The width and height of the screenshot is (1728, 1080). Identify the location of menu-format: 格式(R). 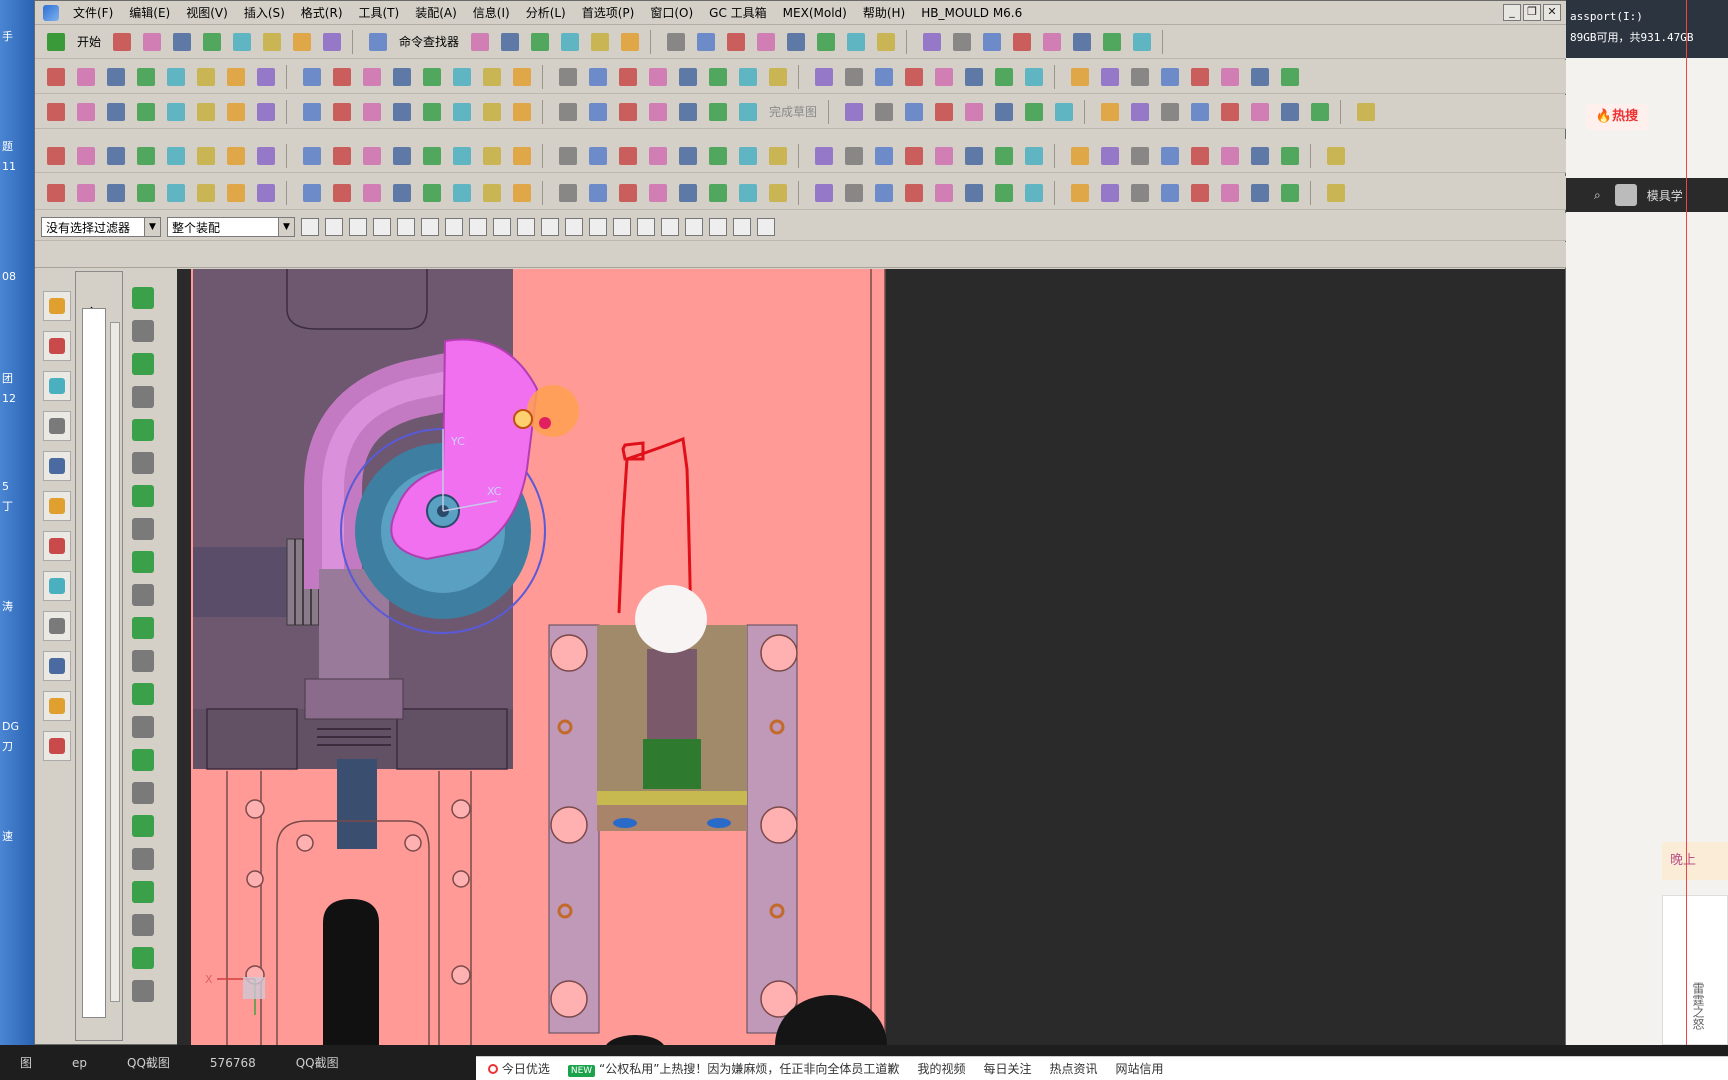
(322, 13).